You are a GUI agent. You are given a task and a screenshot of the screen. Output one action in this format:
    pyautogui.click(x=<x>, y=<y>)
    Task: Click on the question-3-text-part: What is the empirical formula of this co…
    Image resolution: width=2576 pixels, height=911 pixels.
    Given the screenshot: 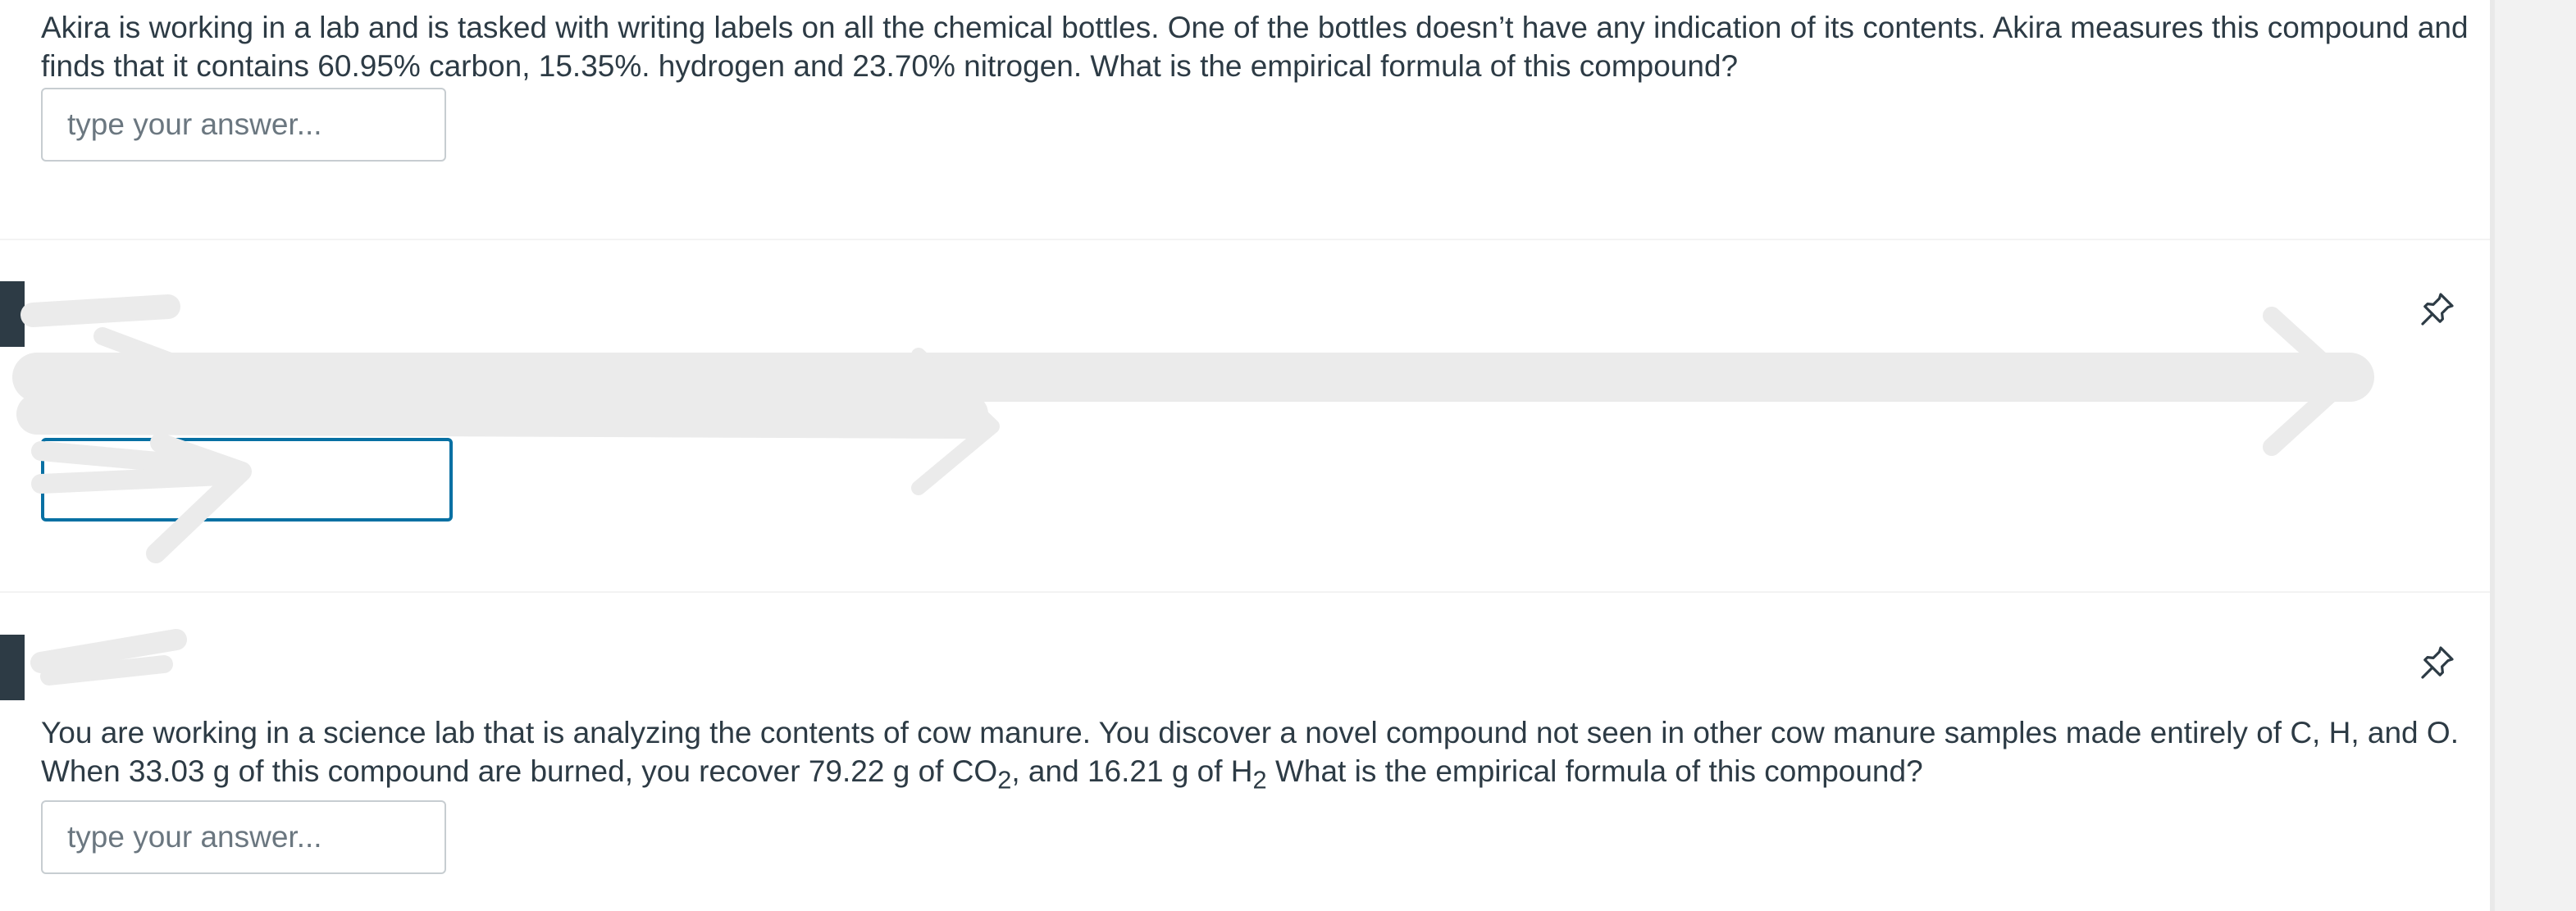 What is the action you would take?
    pyautogui.click(x=1594, y=771)
    